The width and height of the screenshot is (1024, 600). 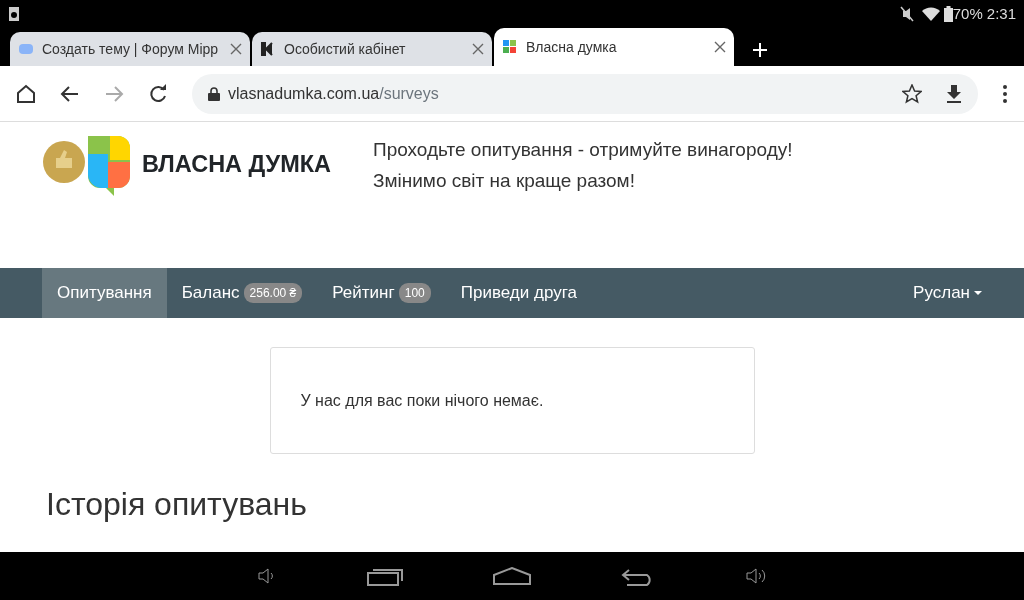 What do you see at coordinates (372, 49) in the screenshot?
I see `browser-tab: Особистий кабінет` at bounding box center [372, 49].